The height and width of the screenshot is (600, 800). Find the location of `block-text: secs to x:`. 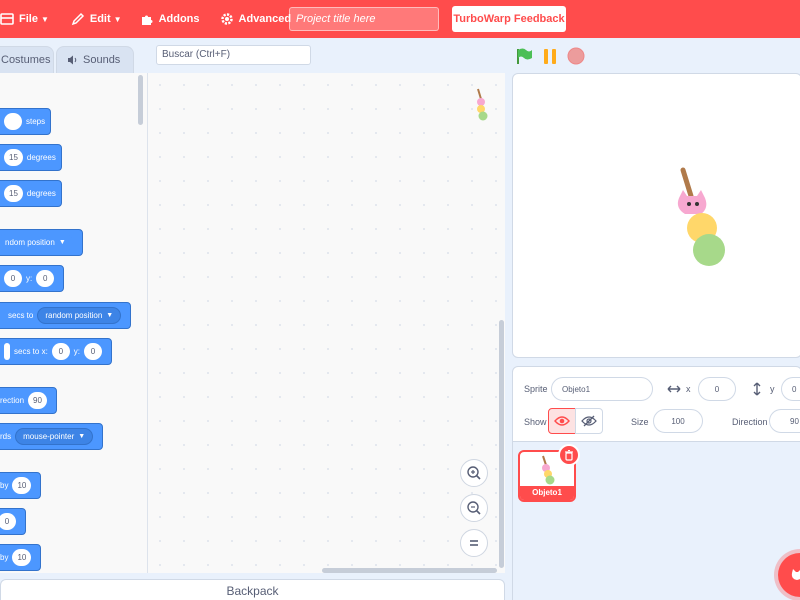

block-text: secs to x: is located at coordinates (31, 351).